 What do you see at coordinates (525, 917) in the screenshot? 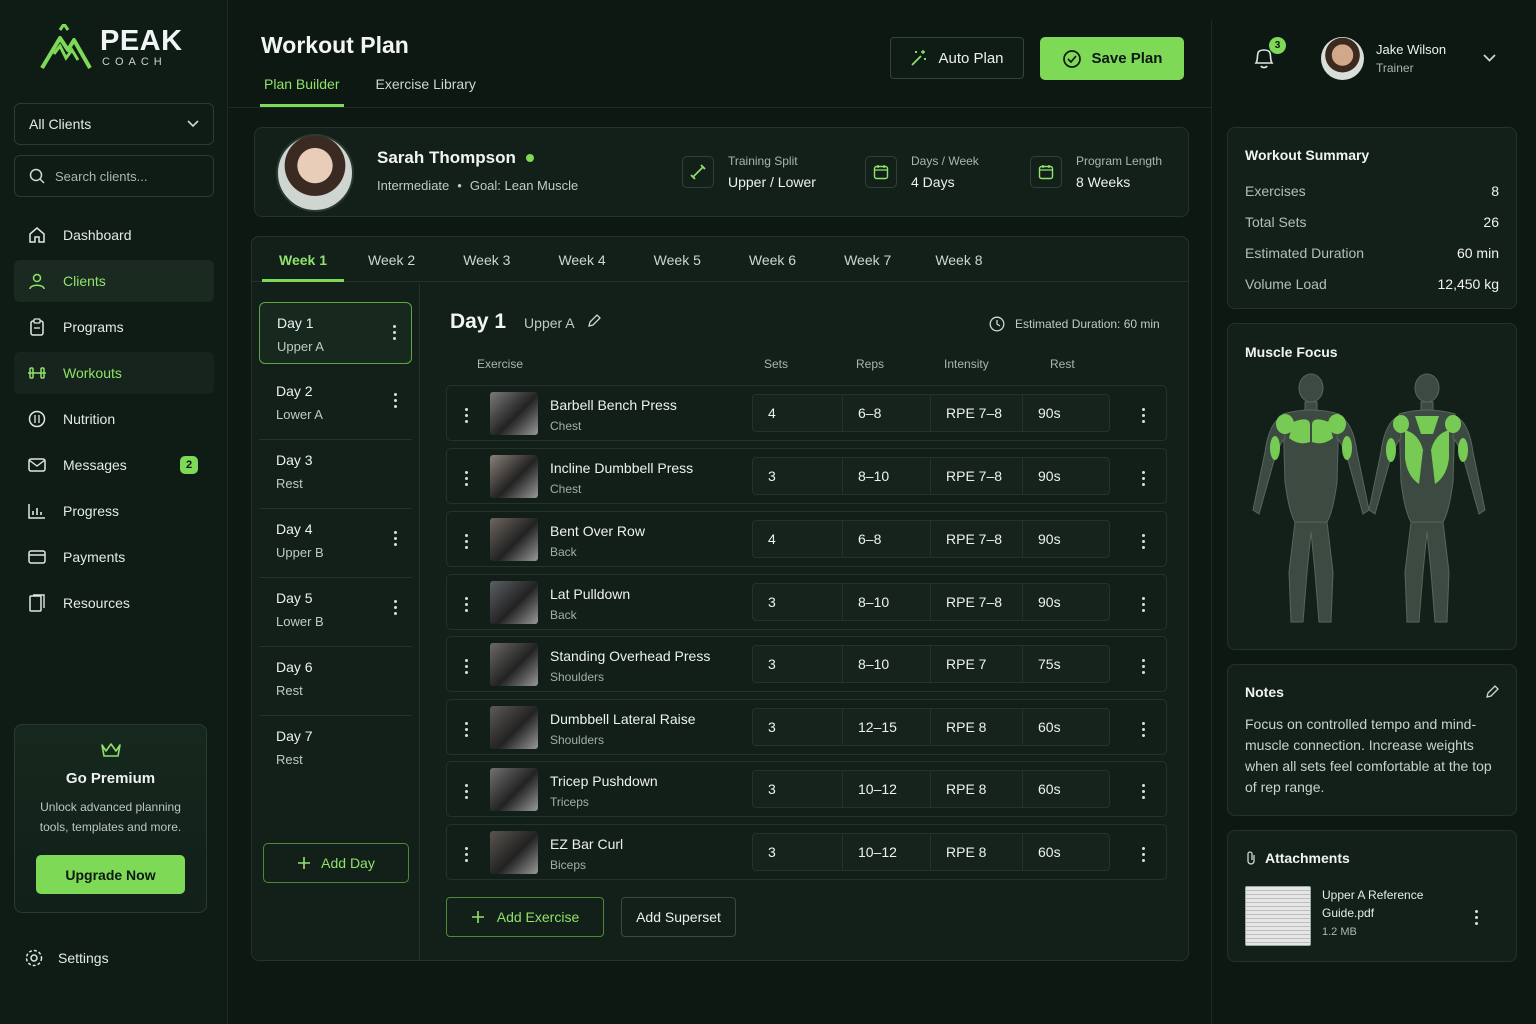
I see `add-exercise-button: Add Exercise` at bounding box center [525, 917].